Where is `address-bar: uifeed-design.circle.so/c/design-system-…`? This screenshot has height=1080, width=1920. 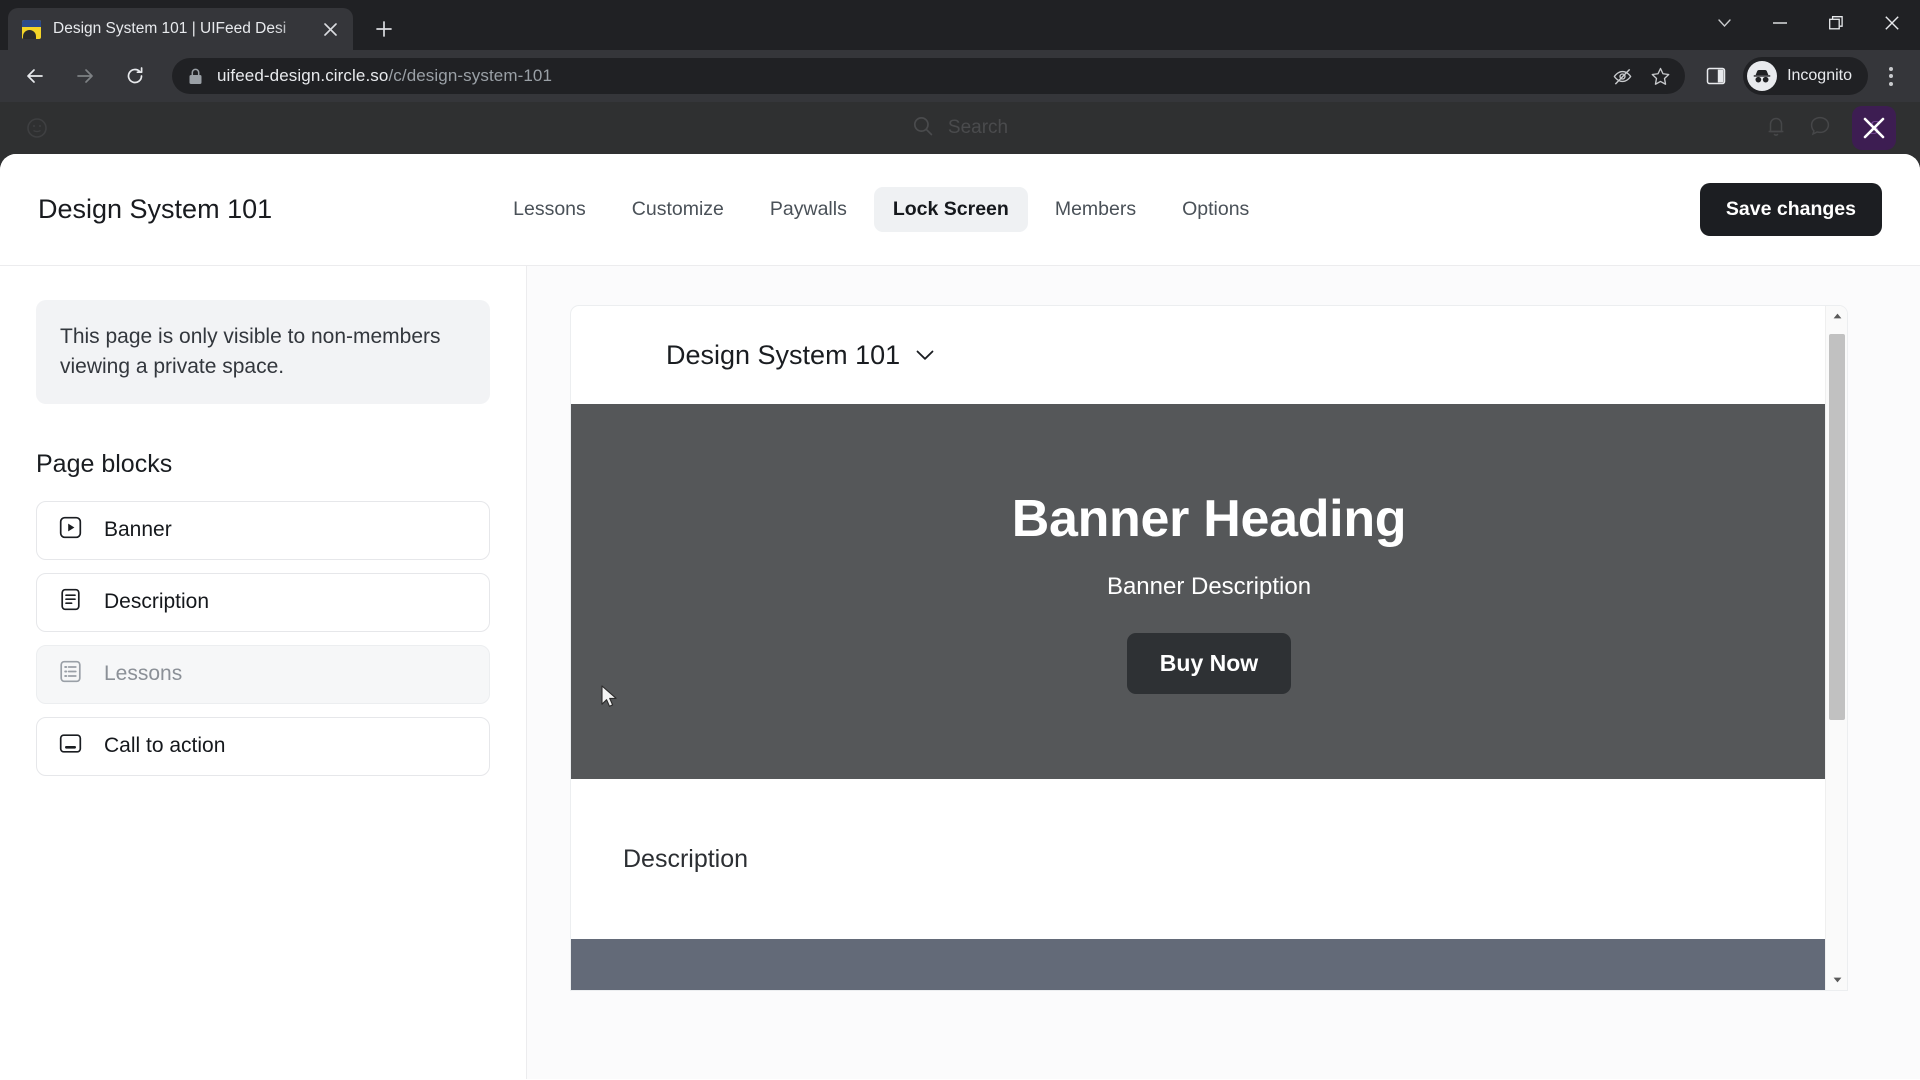
address-bar: uifeed-design.circle.so/c/design-system-… is located at coordinates (929, 76).